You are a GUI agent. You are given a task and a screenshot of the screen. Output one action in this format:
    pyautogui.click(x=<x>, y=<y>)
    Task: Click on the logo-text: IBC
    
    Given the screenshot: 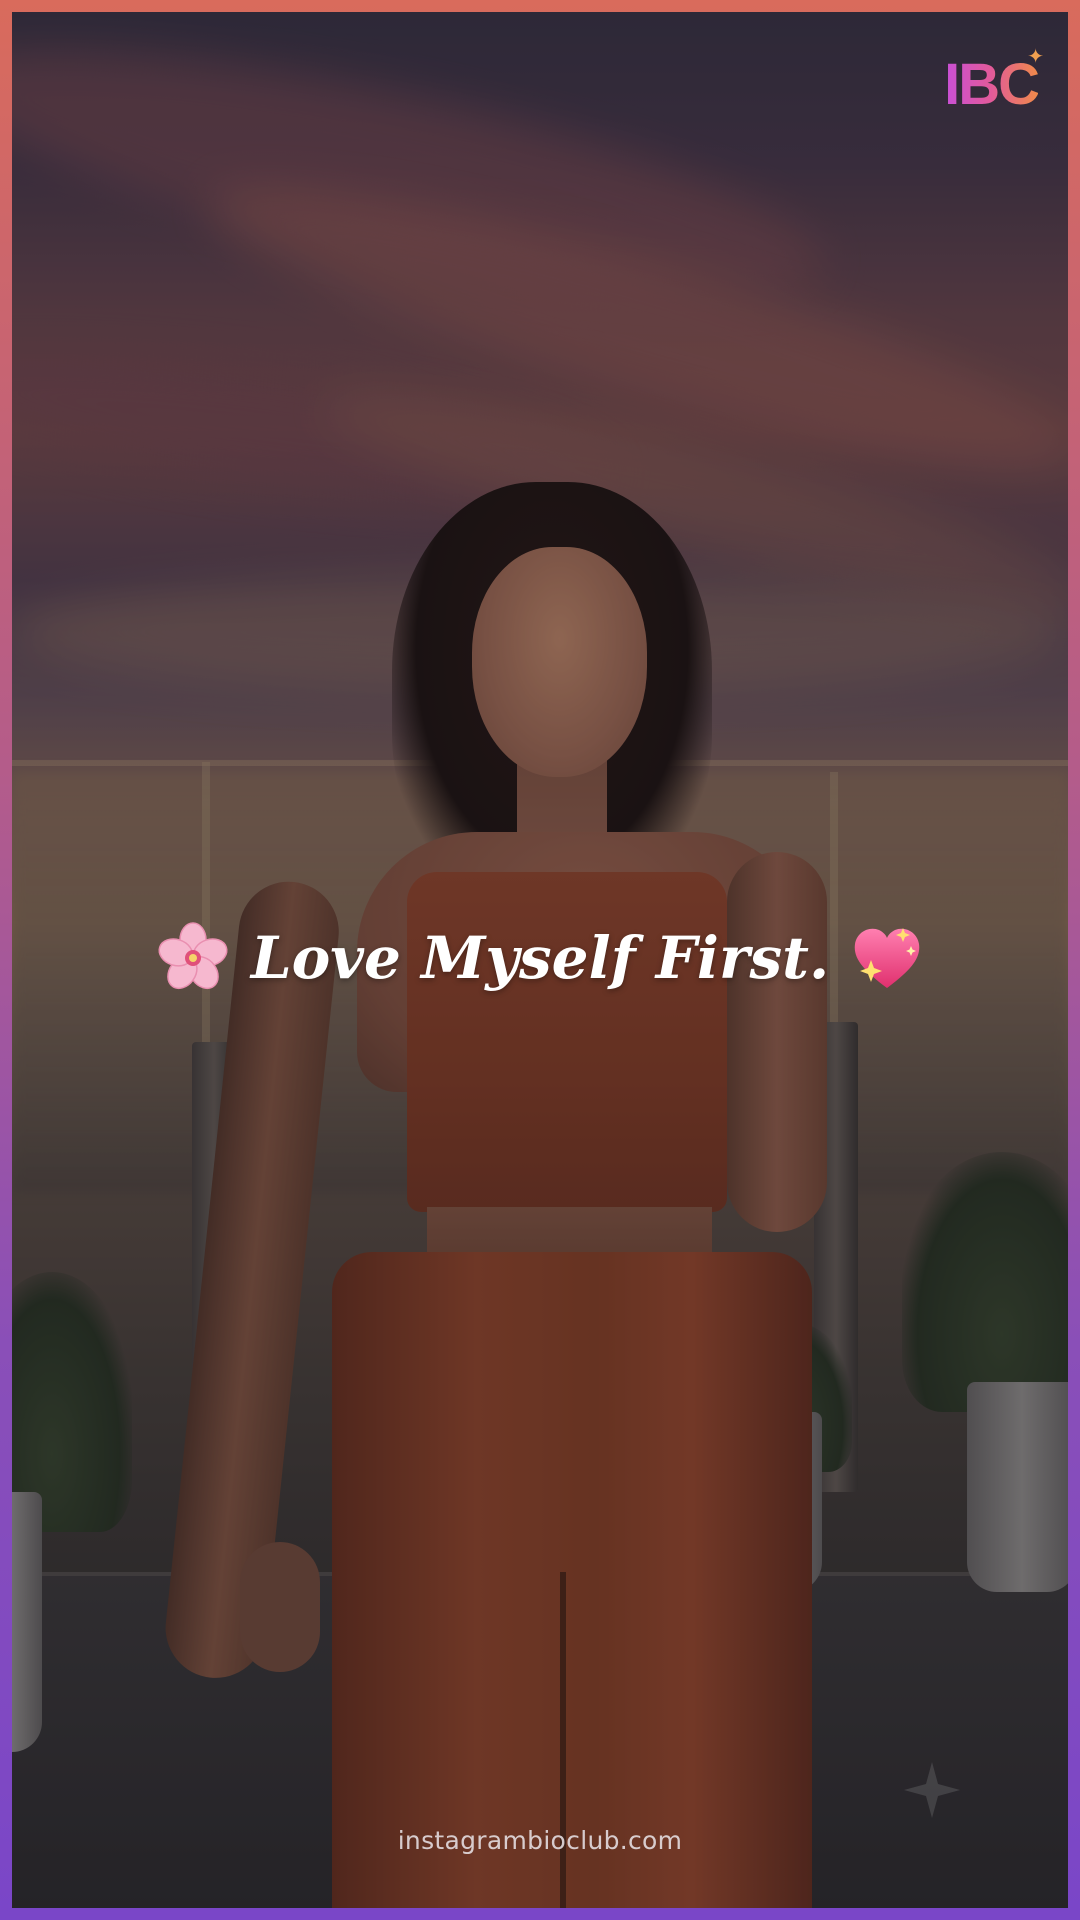 What is the action you would take?
    pyautogui.click(x=992, y=84)
    